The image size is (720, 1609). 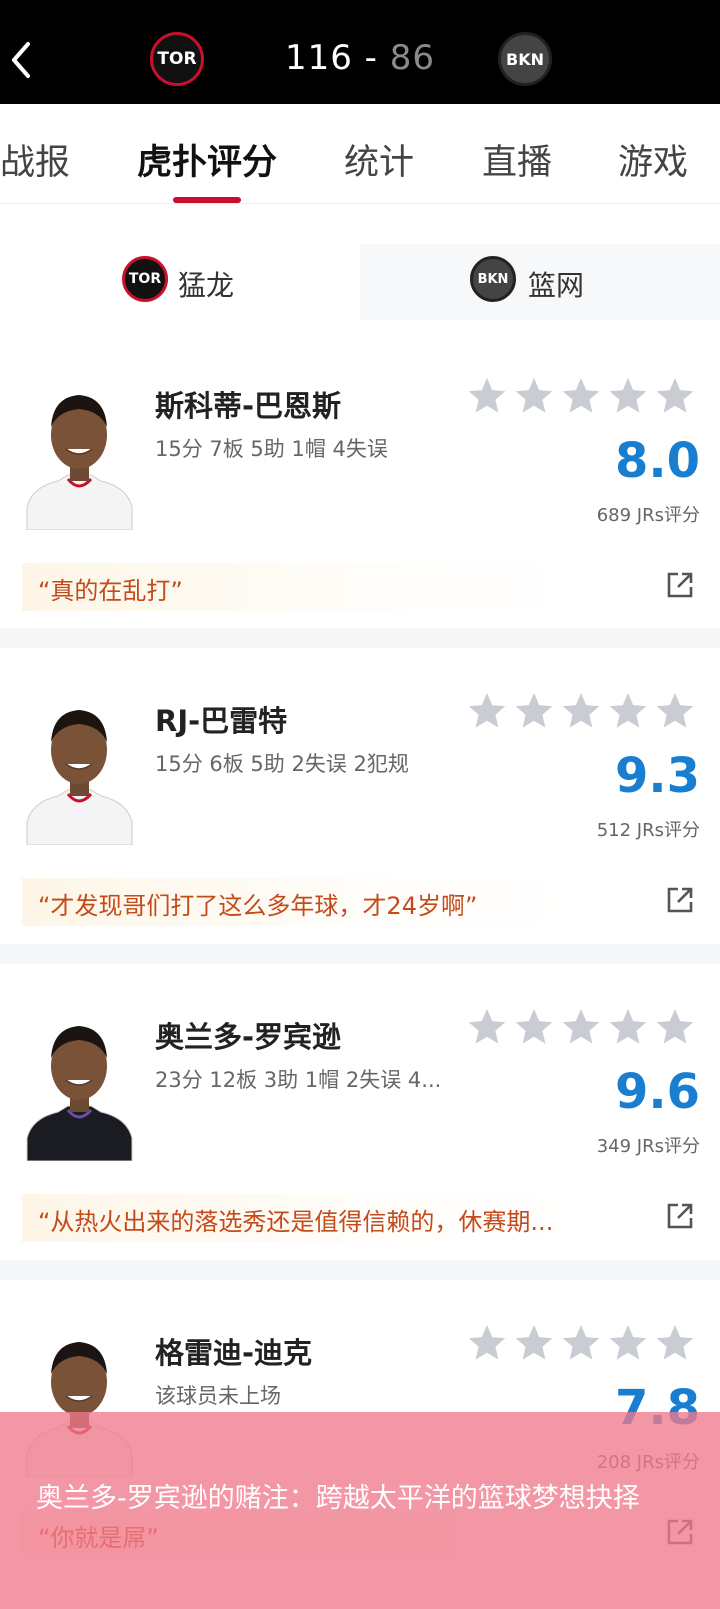 I want to click on player-name: RJ-巴雷特, so click(x=221, y=719).